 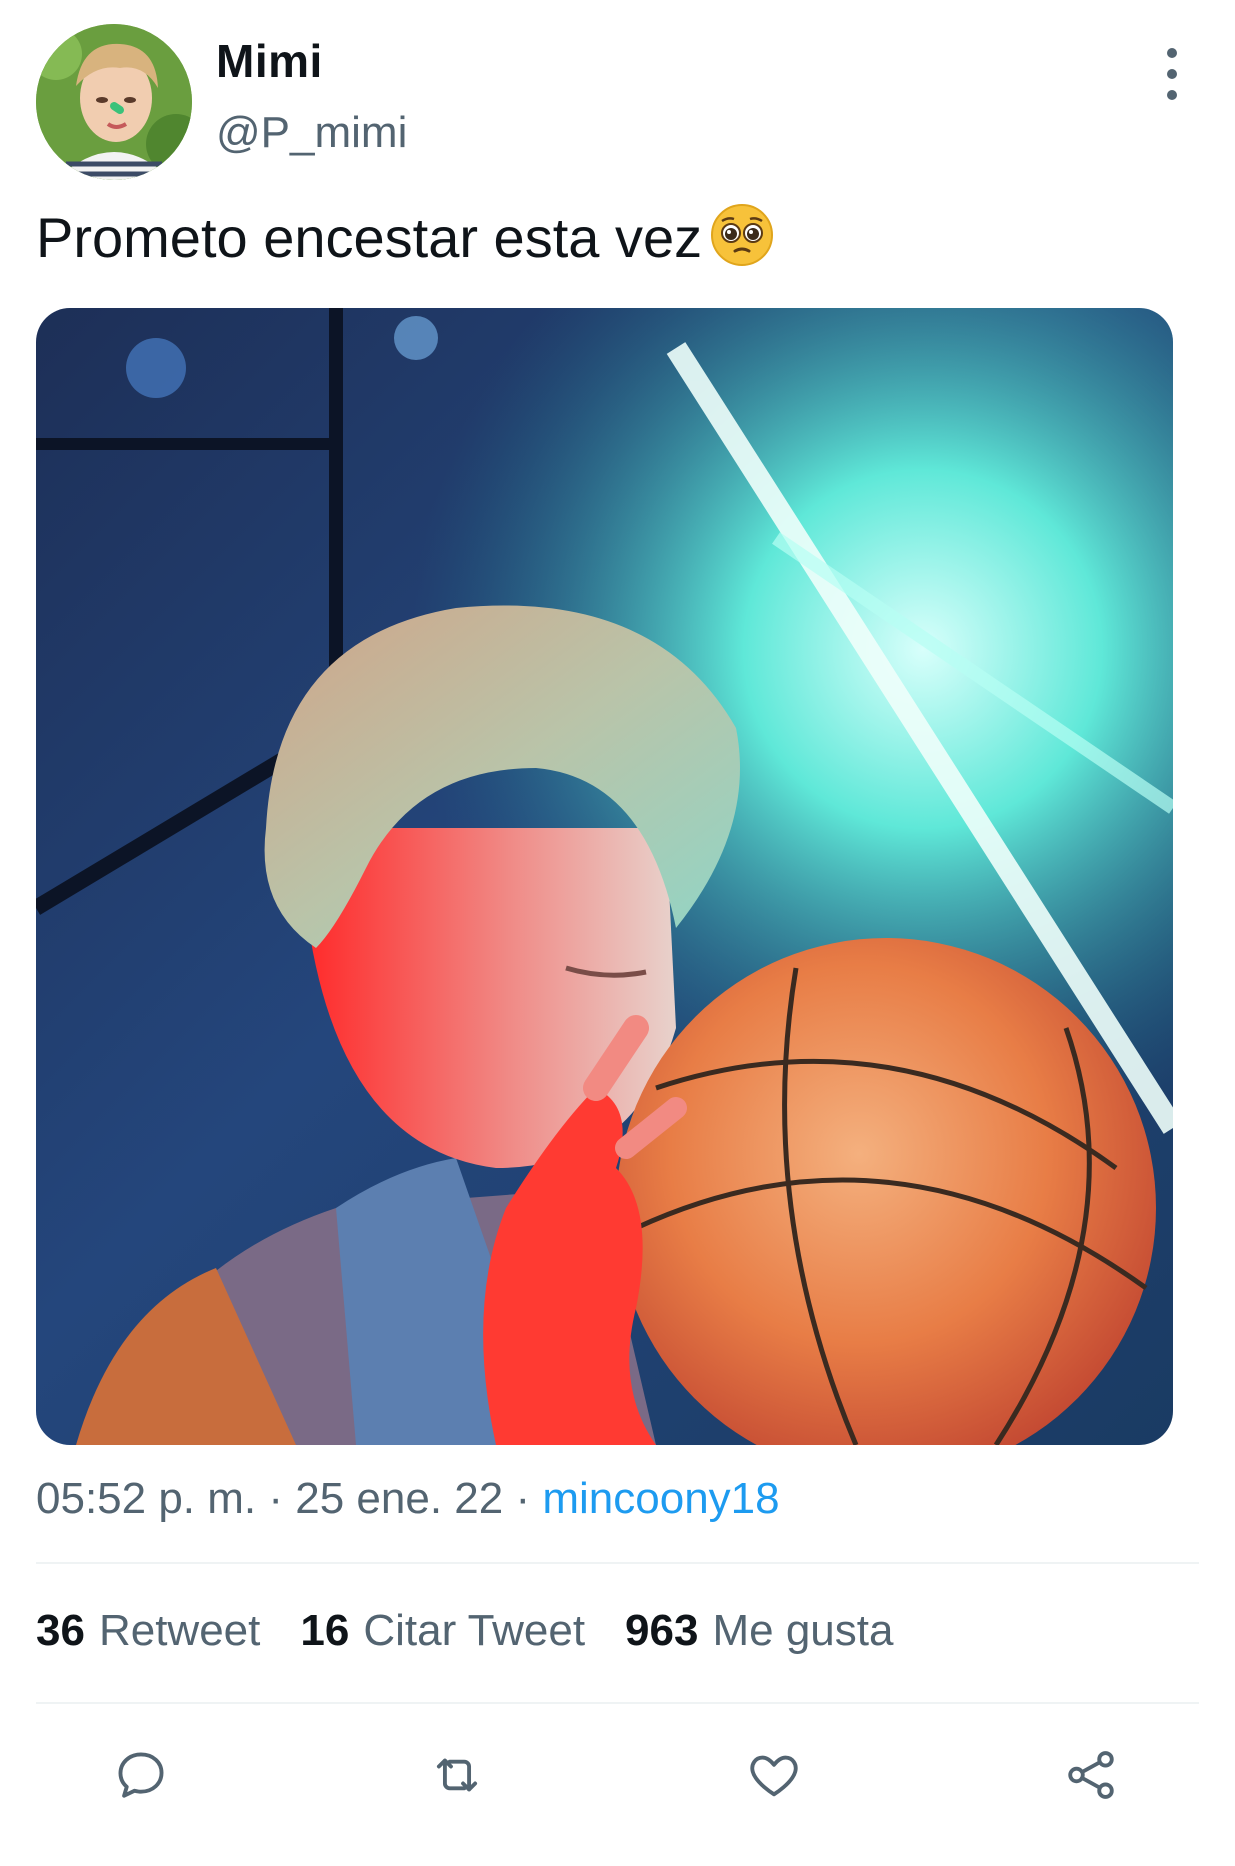 I want to click on more-options-button, so click(x=1172, y=74).